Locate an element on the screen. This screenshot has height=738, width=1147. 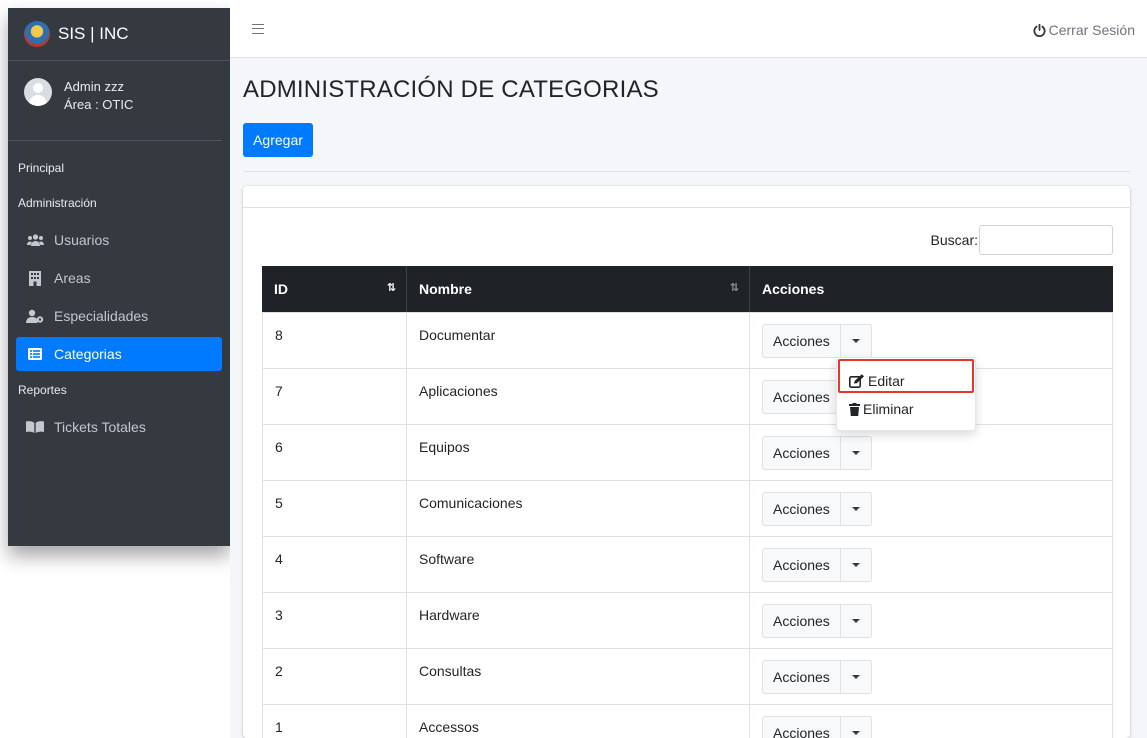
sidebar-item-label: Usuarios is located at coordinates (82, 240).